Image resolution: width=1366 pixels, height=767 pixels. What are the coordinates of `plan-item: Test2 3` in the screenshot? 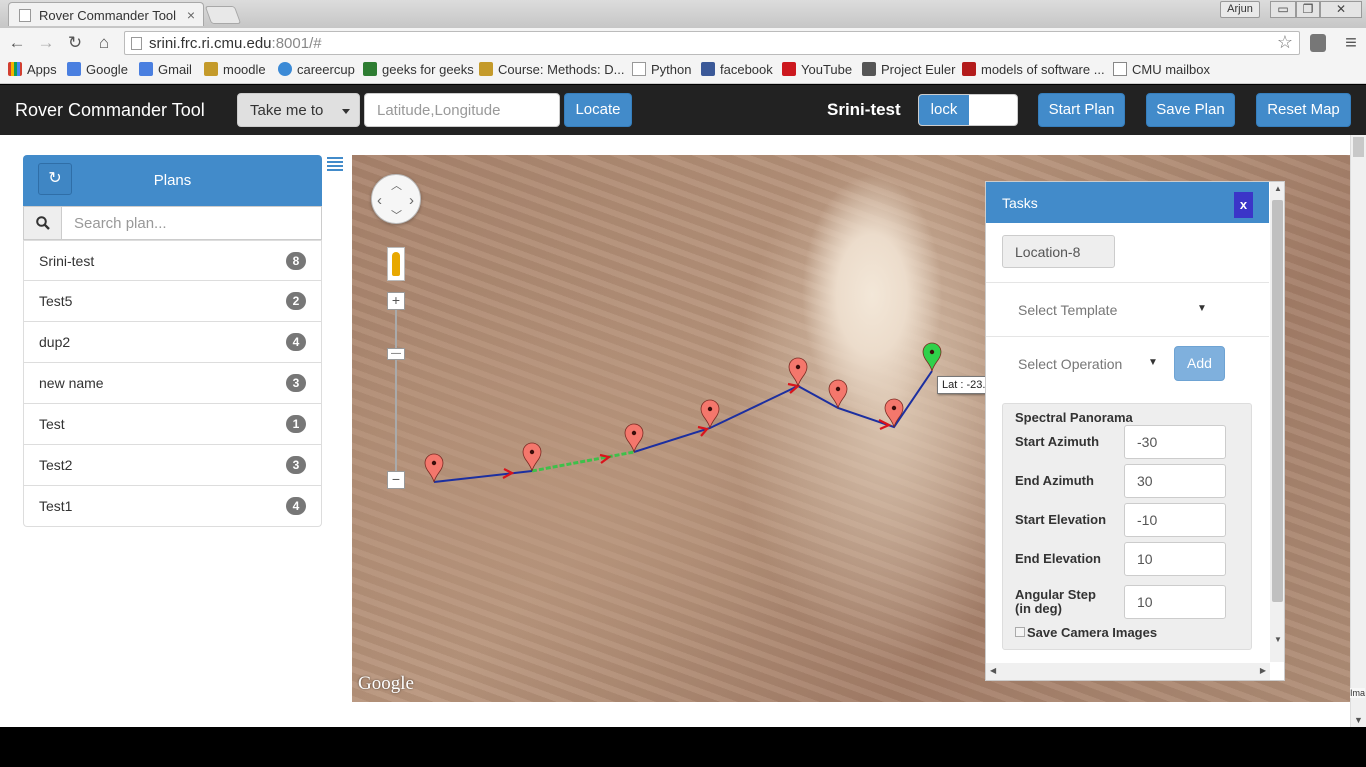 It's located at (172, 465).